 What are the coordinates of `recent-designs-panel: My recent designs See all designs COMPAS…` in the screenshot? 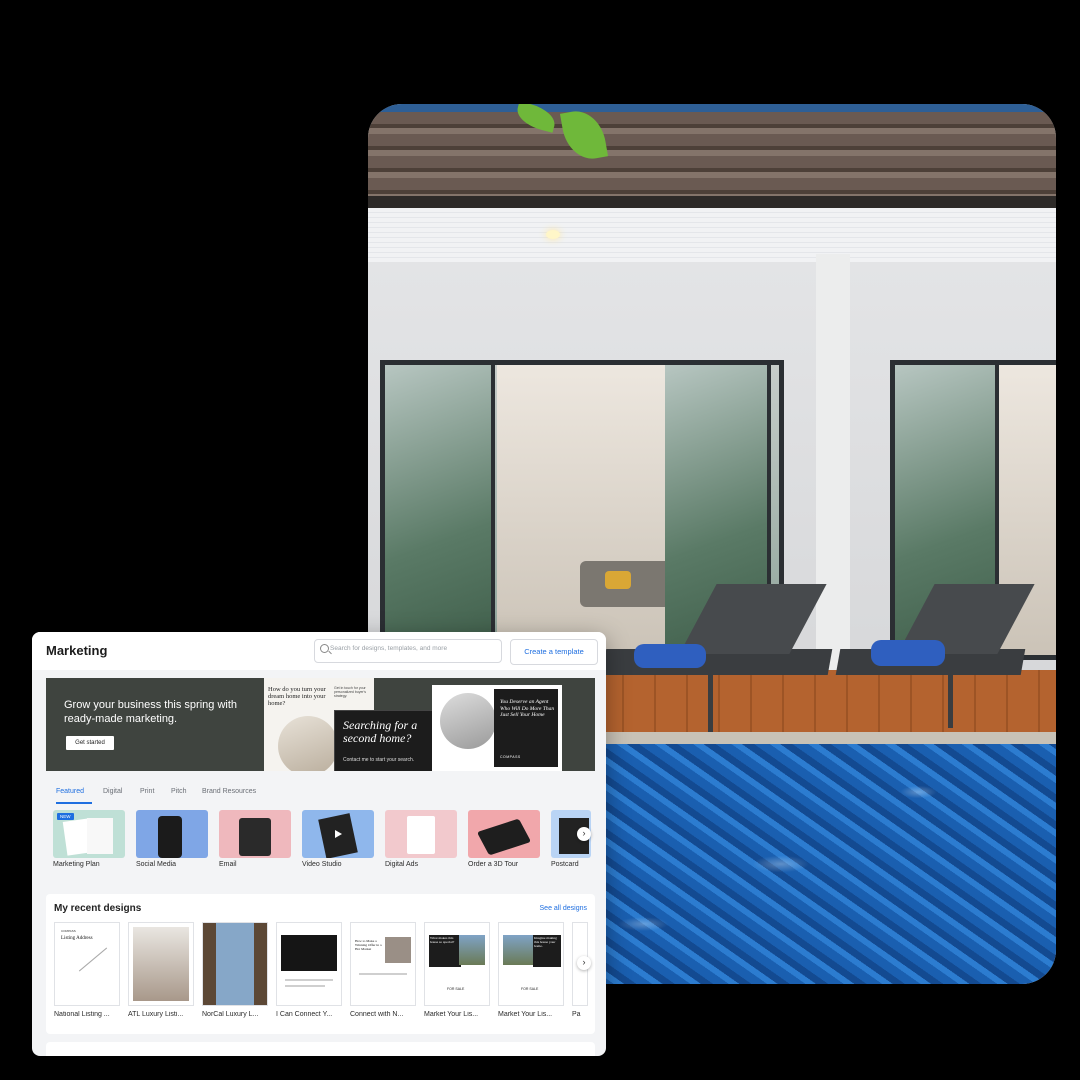 It's located at (320, 964).